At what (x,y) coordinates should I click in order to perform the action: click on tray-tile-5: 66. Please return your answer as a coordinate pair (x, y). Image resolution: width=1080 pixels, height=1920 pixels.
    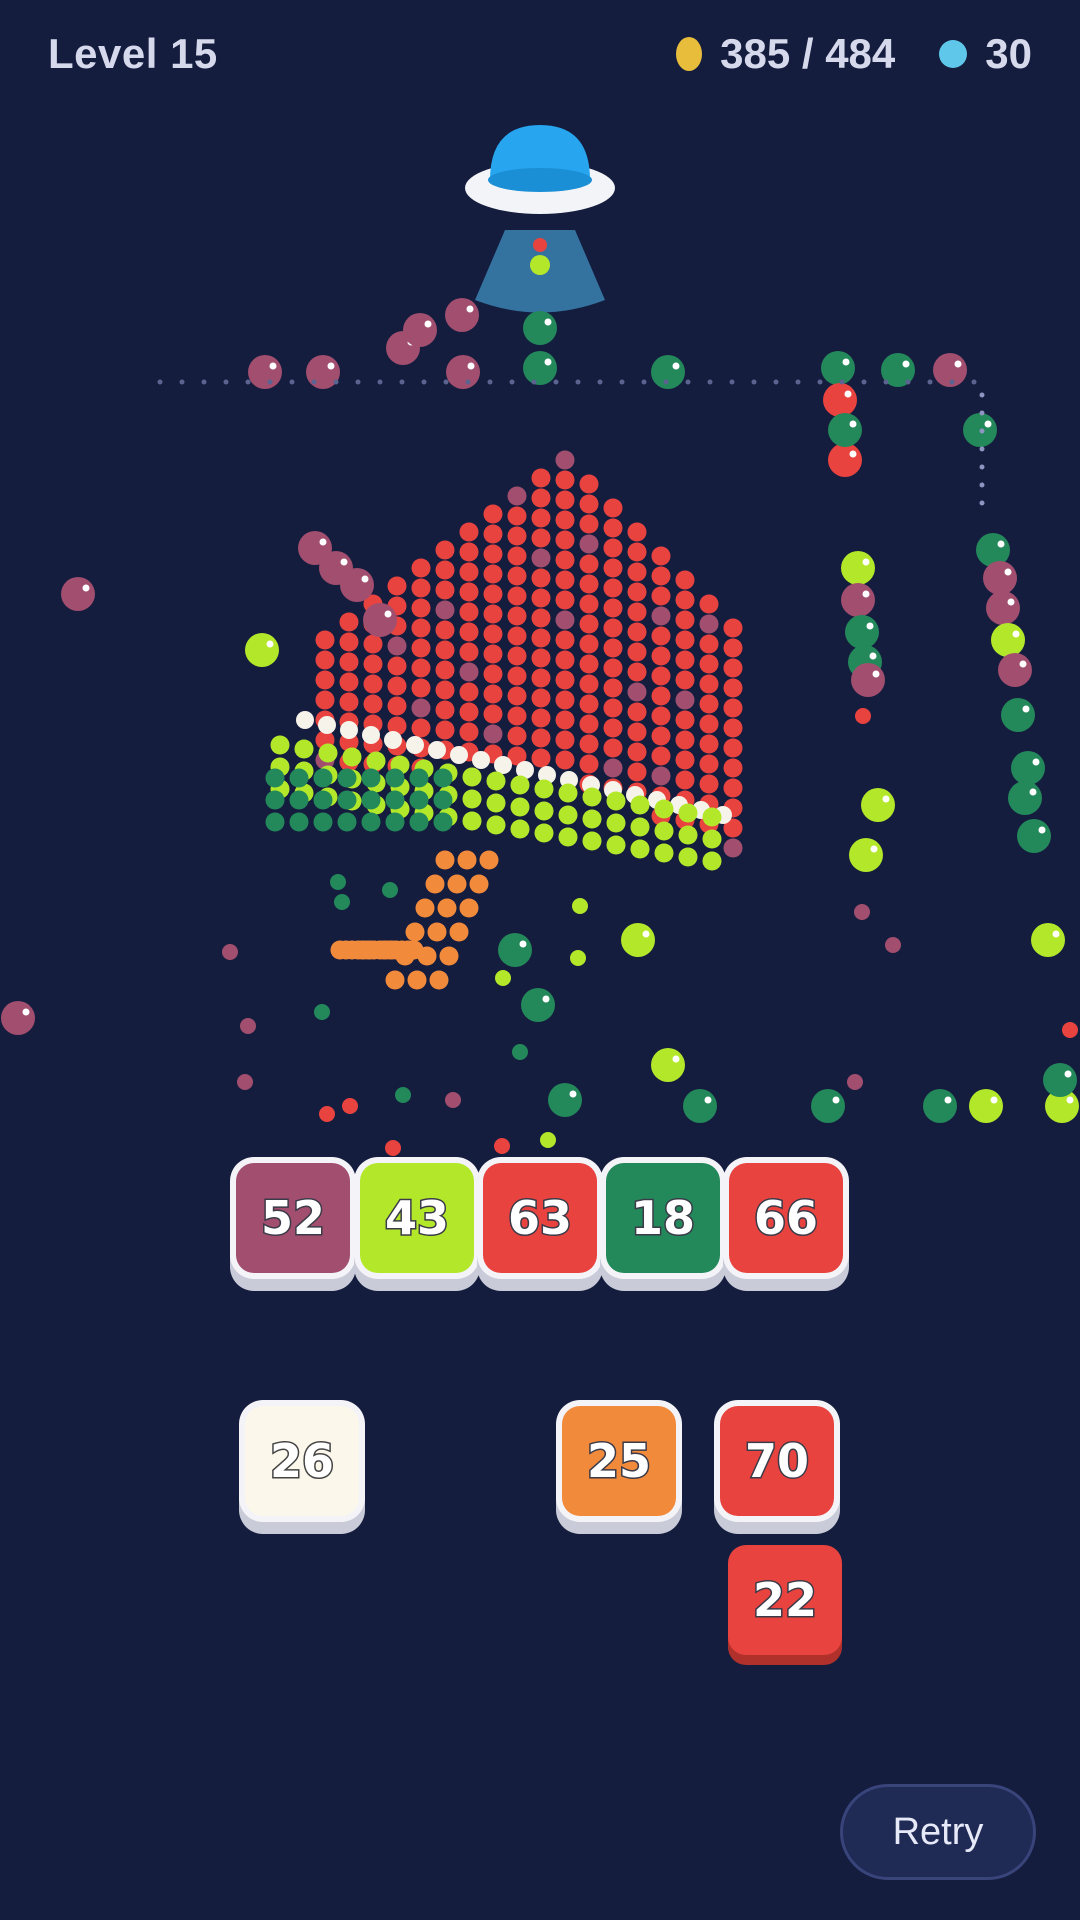
    Looking at the image, I should click on (786, 1218).